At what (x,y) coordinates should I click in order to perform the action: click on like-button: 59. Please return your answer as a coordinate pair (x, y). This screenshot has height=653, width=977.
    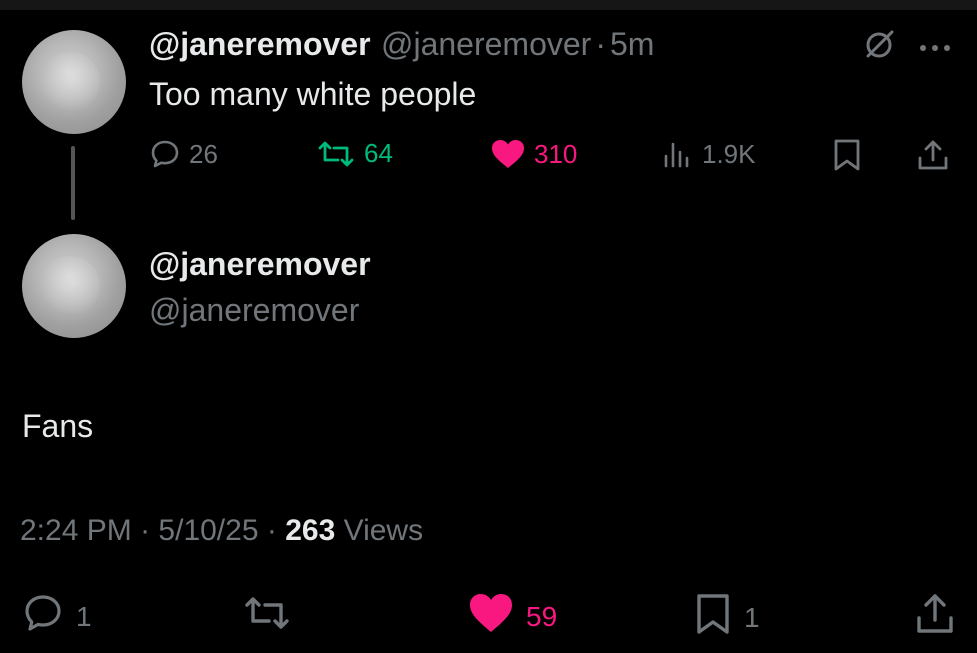
    Looking at the image, I should click on (512, 616).